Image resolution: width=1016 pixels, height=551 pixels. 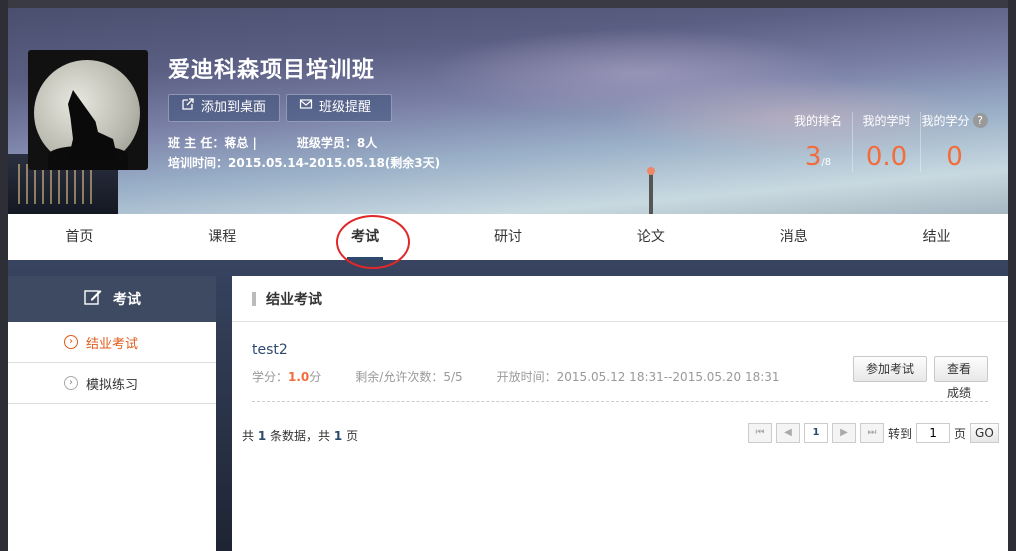 I want to click on class-reminder-button: 班级提醒, so click(x=339, y=108).